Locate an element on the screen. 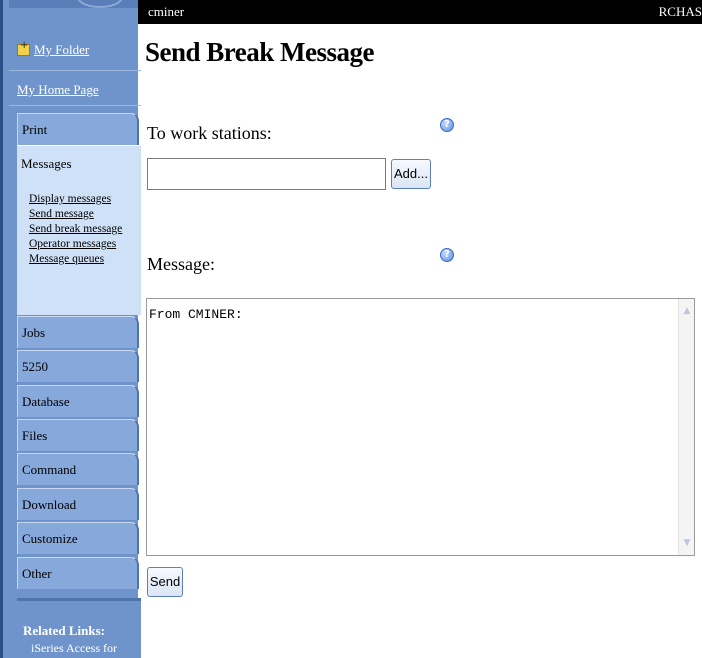 The width and height of the screenshot is (702, 658). send-button: Send is located at coordinates (165, 582).